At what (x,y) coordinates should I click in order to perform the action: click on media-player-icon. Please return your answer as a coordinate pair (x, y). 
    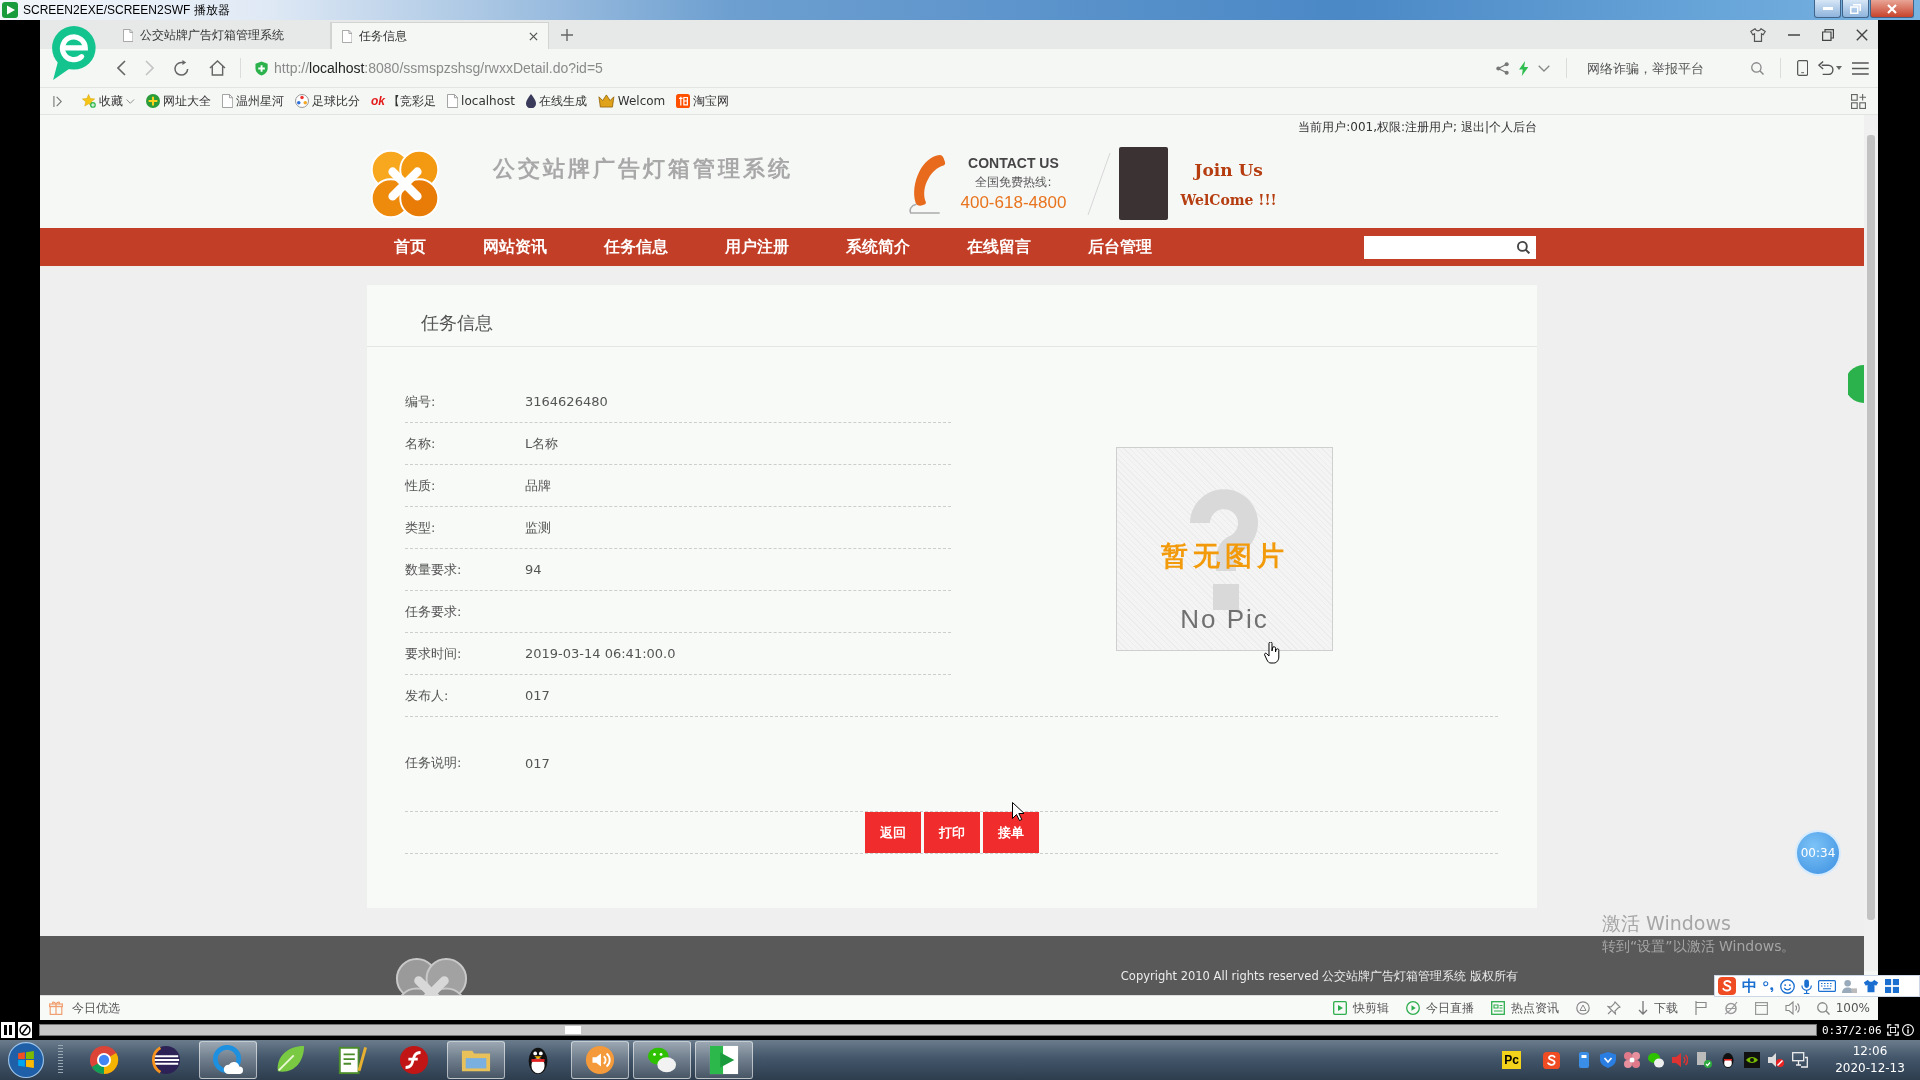
    Looking at the image, I should click on (724, 1060).